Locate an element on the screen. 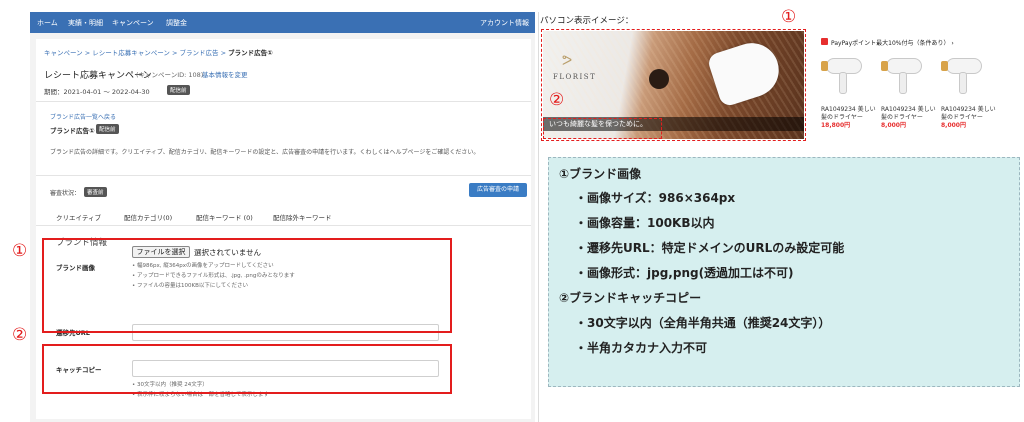 The width and height of the screenshot is (1024, 422). spec-item: ・30文字以内（全角半角共通（推奨24文字）） is located at coordinates (703, 323).